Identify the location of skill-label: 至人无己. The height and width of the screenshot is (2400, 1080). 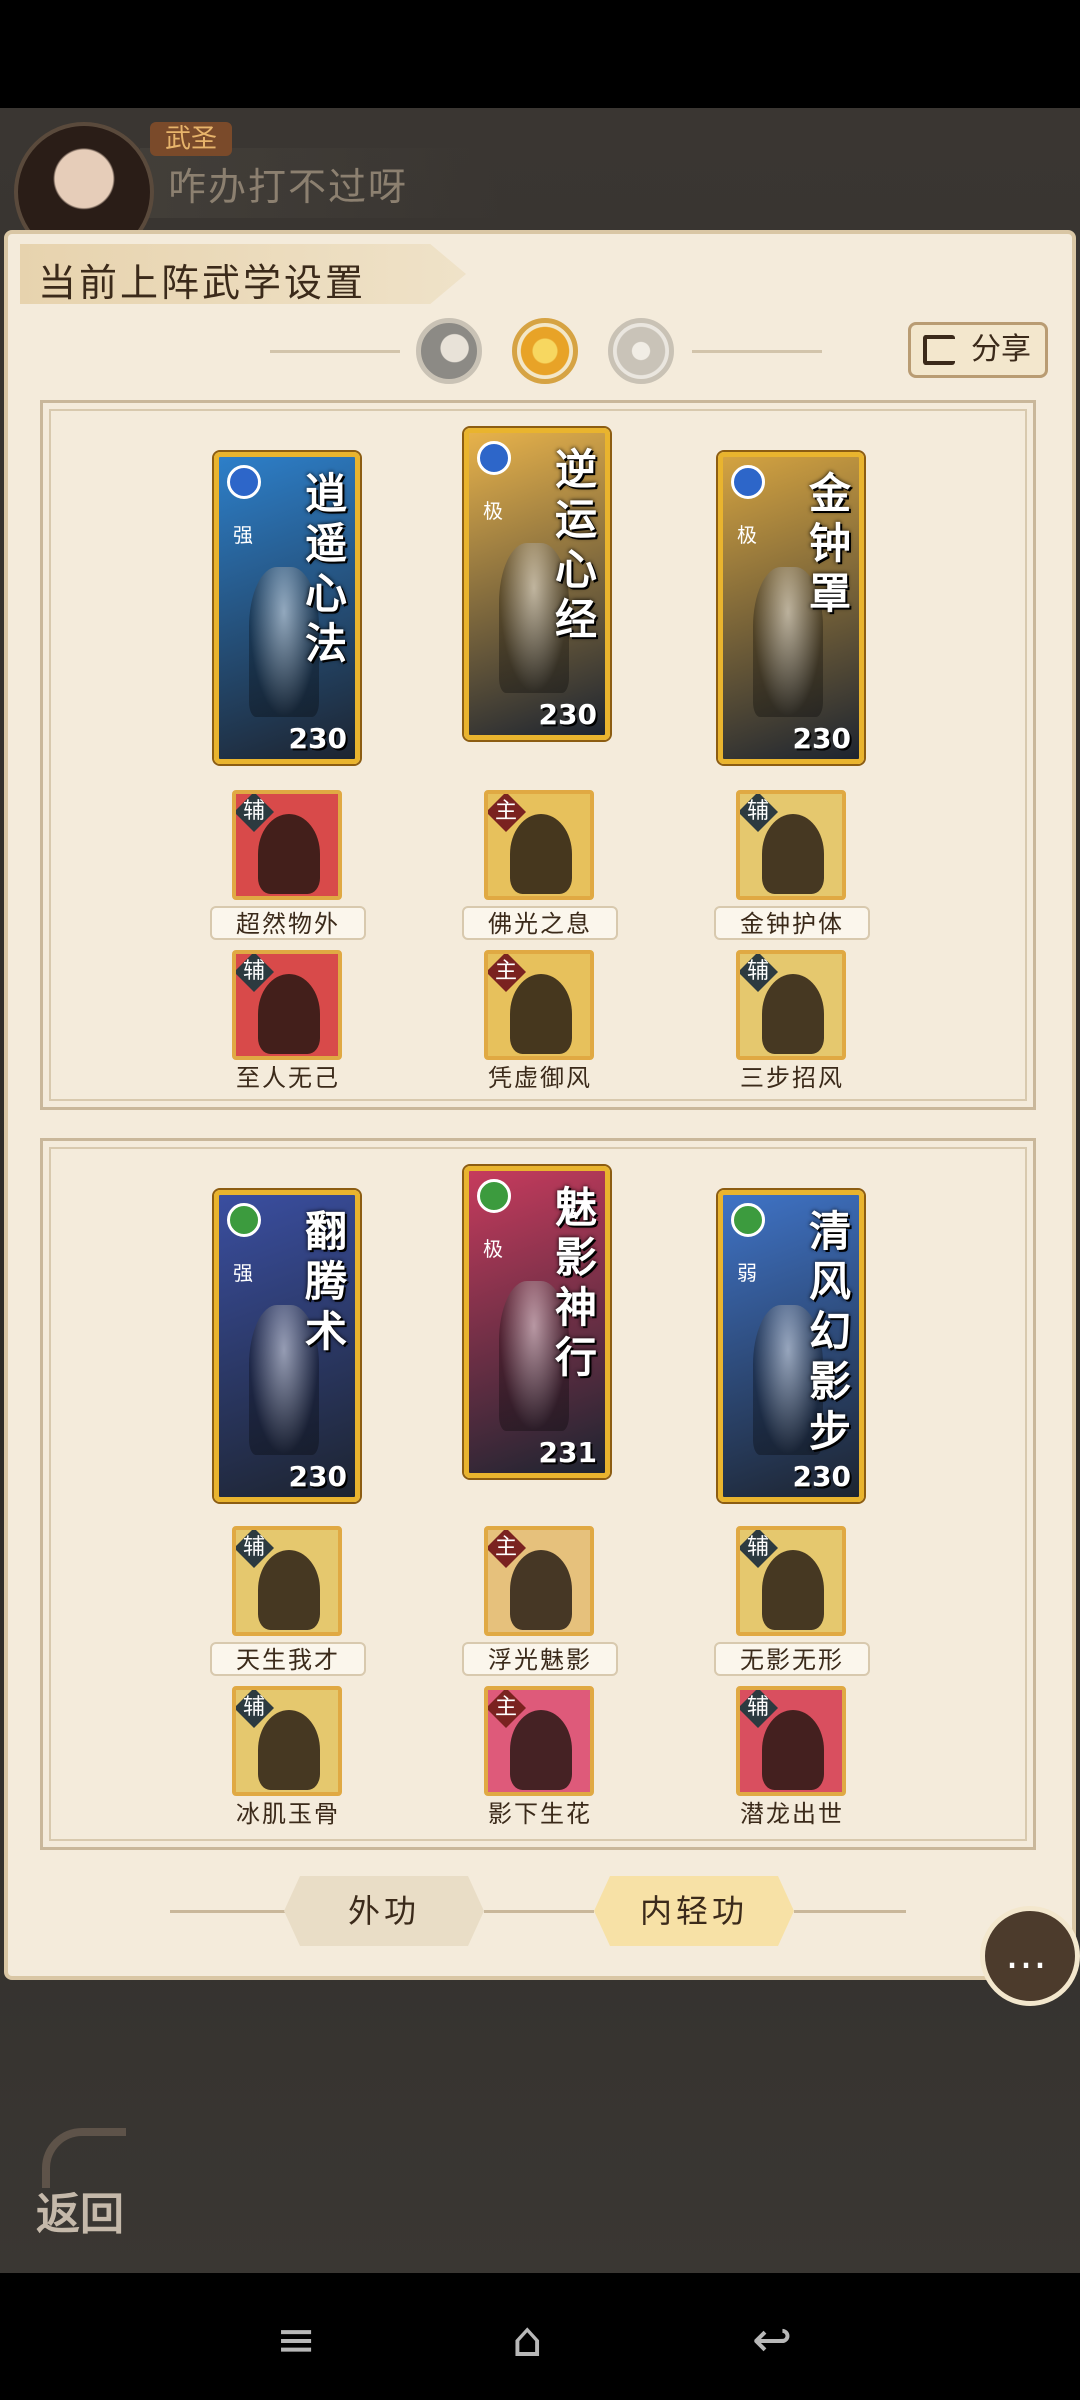
(288, 1078).